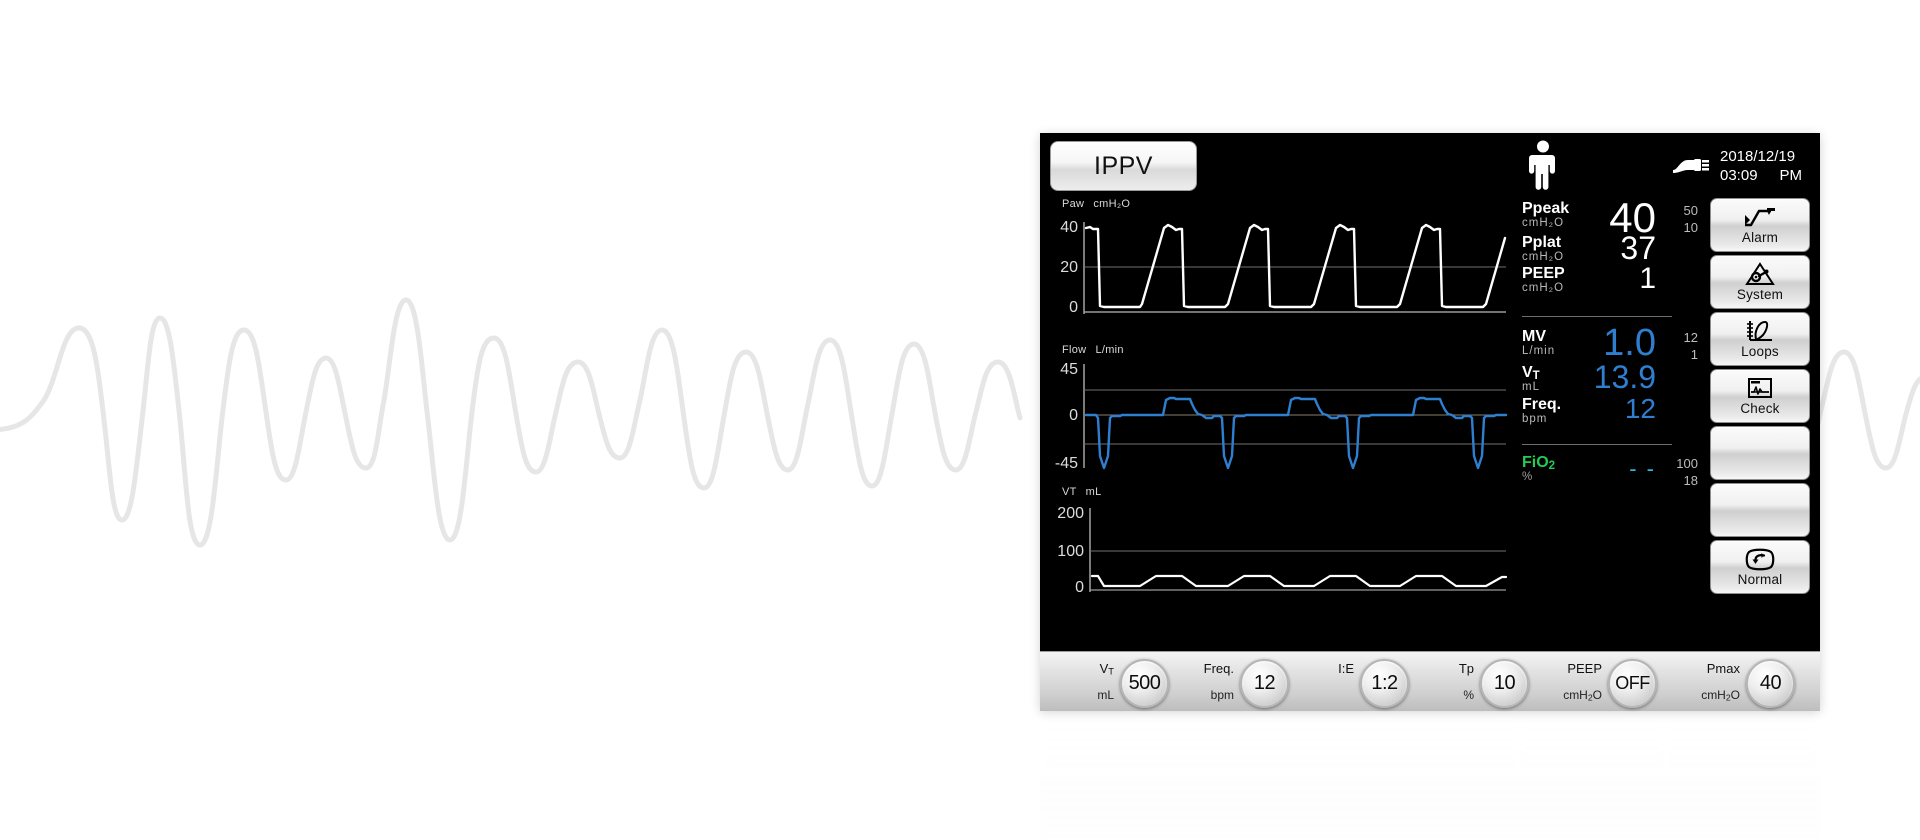  What do you see at coordinates (1073, 307) in the screenshot?
I see `paw-tick-0: 0` at bounding box center [1073, 307].